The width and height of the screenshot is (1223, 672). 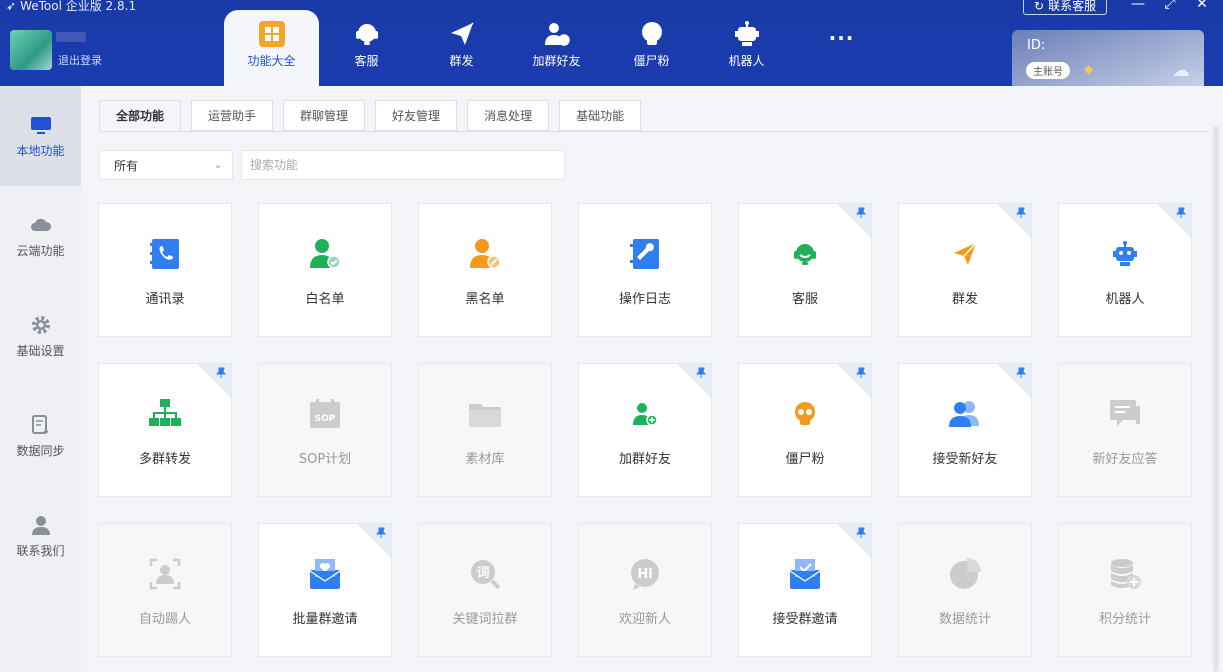 I want to click on sidebar-item-label: 数据同步, so click(x=40, y=450).